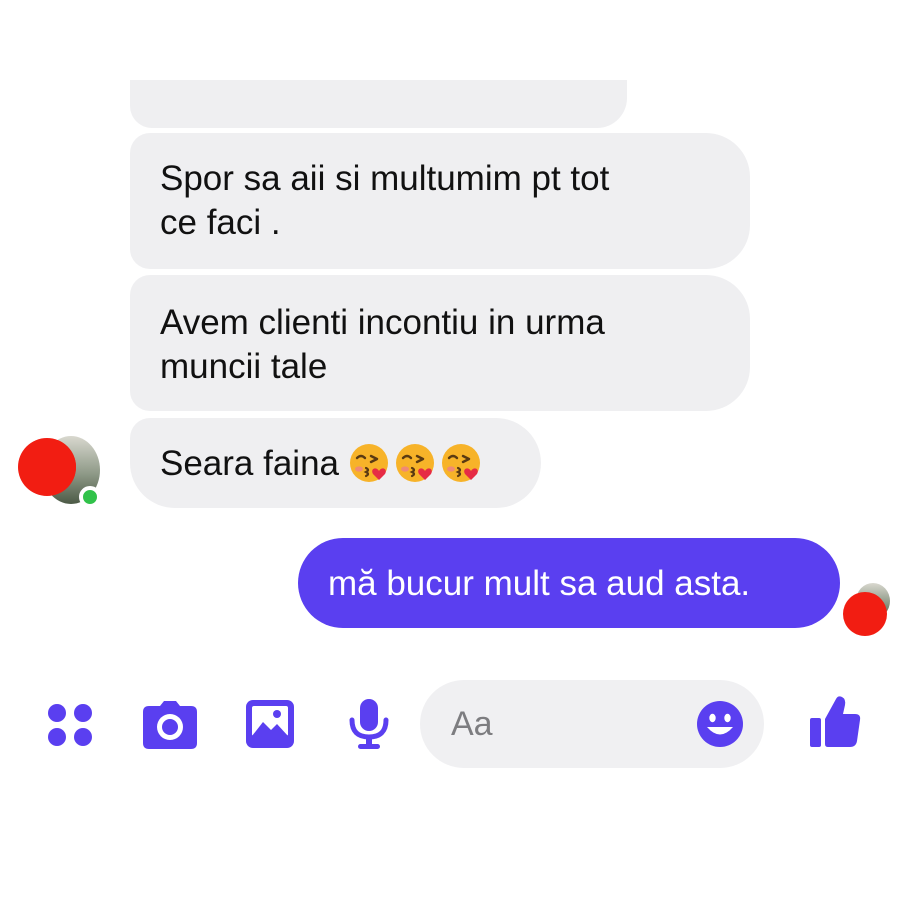 The height and width of the screenshot is (900, 900). Describe the element at coordinates (170, 725) in the screenshot. I see `camera-icon` at that location.